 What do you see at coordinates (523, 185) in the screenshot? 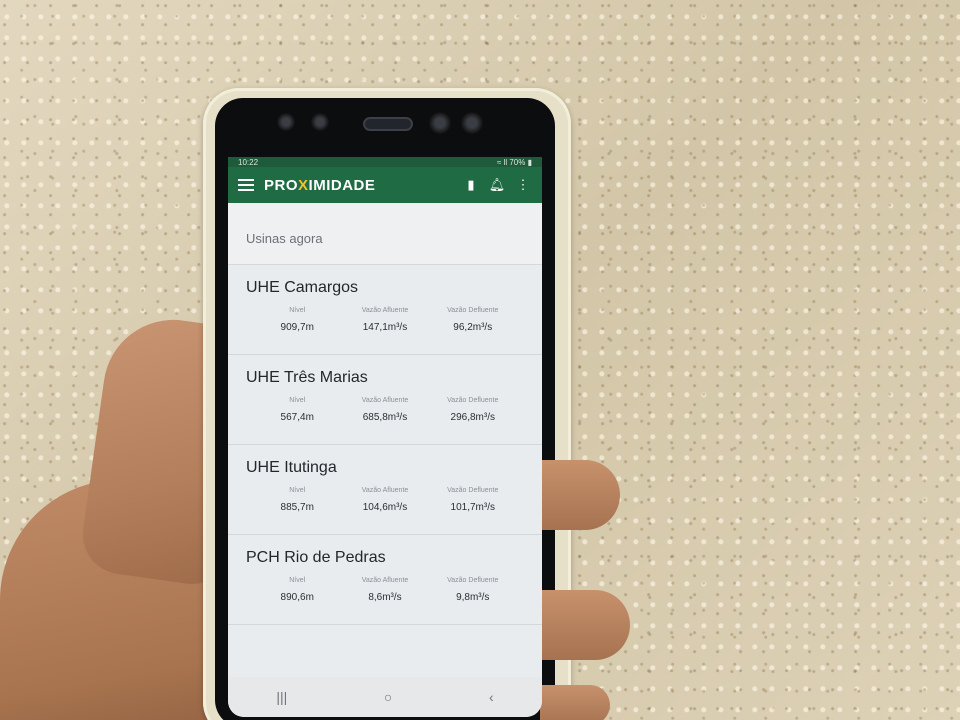
I see `more-vert-icon: ⋮` at bounding box center [523, 185].